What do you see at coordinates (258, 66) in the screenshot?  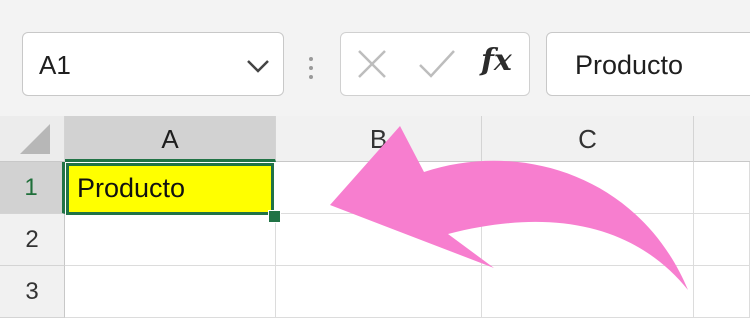 I see `chevron-down-icon` at bounding box center [258, 66].